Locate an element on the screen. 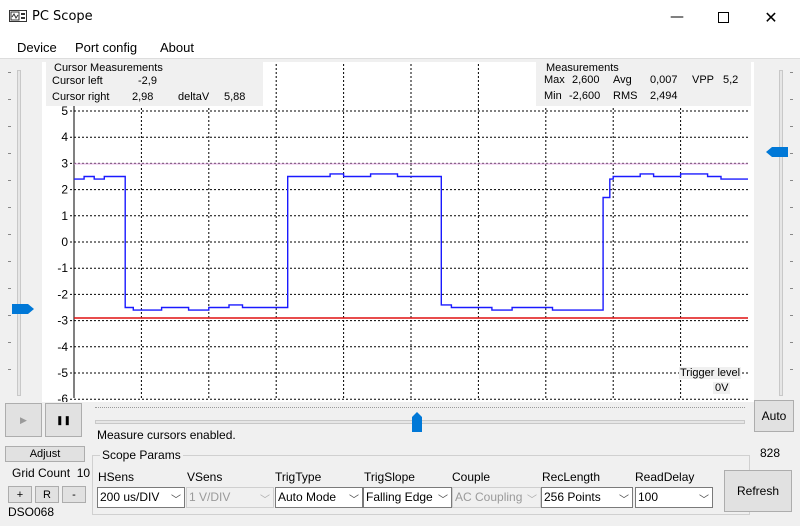 The image size is (800, 526). couple-select: AC Coupling ﹀ is located at coordinates (496, 497).